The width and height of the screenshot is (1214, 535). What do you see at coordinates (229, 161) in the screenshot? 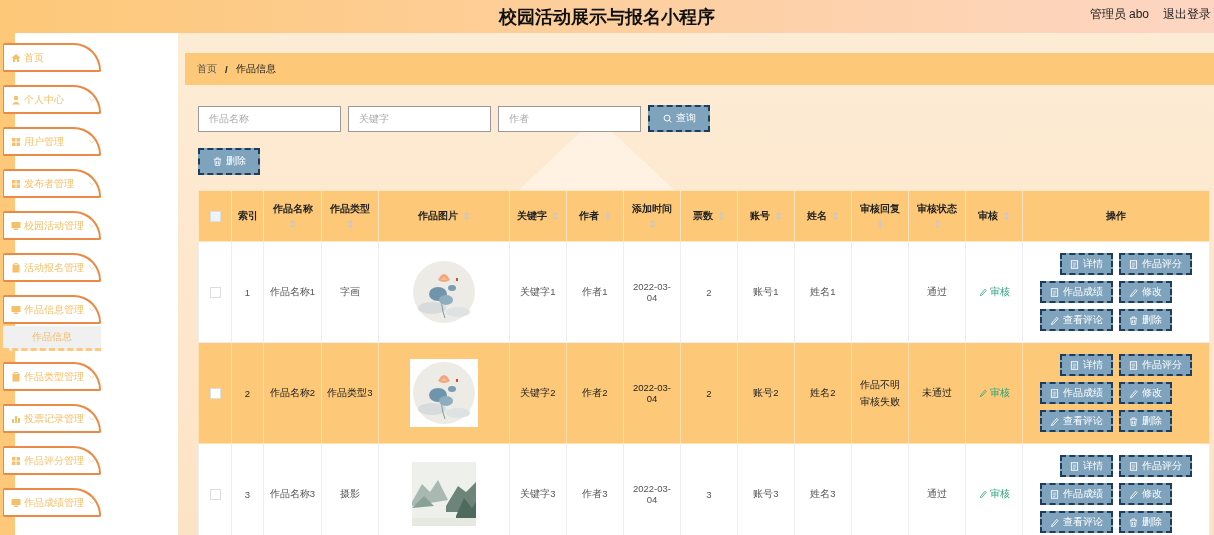
I see `delete-button: 删除` at bounding box center [229, 161].